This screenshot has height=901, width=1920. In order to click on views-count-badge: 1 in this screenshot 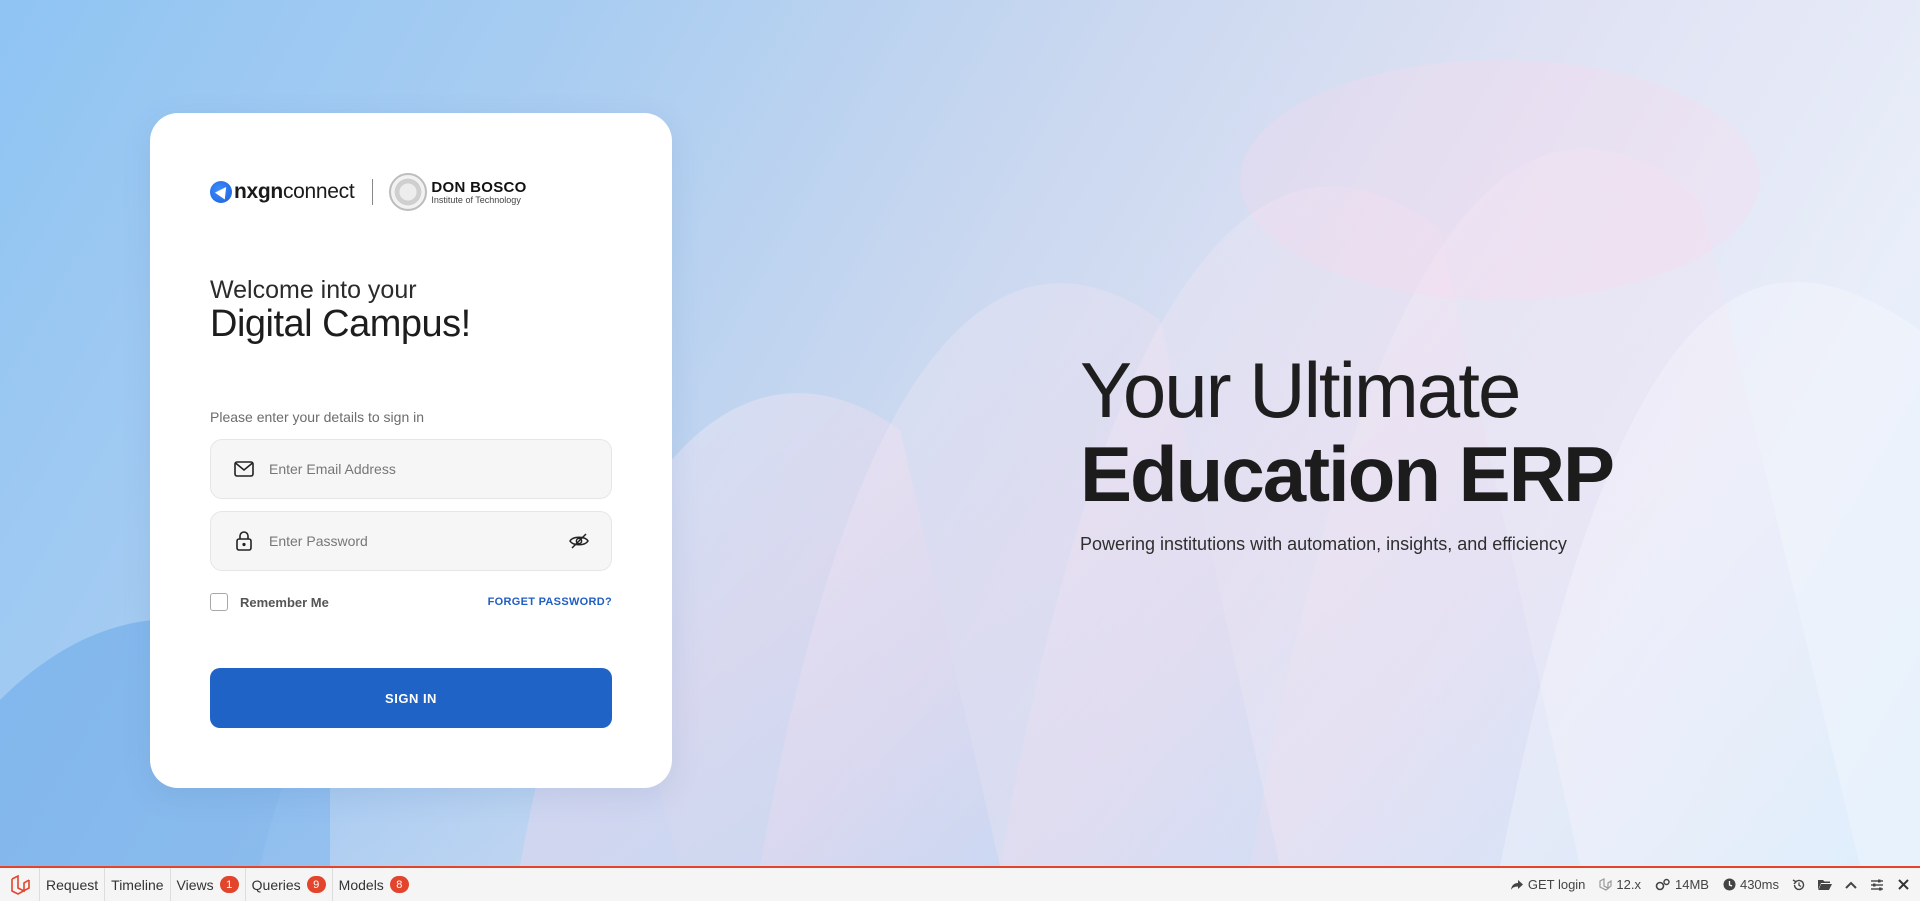, I will do `click(229, 884)`.